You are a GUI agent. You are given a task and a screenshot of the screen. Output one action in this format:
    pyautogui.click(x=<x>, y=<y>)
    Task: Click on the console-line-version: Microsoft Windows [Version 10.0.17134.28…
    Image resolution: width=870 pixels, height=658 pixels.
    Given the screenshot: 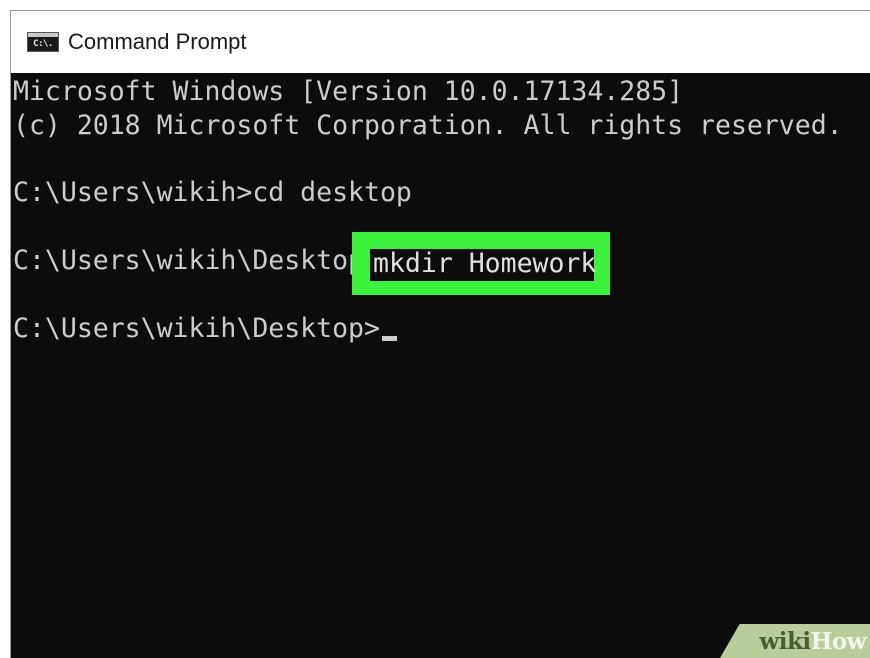 What is the action you would take?
    pyautogui.click(x=348, y=91)
    